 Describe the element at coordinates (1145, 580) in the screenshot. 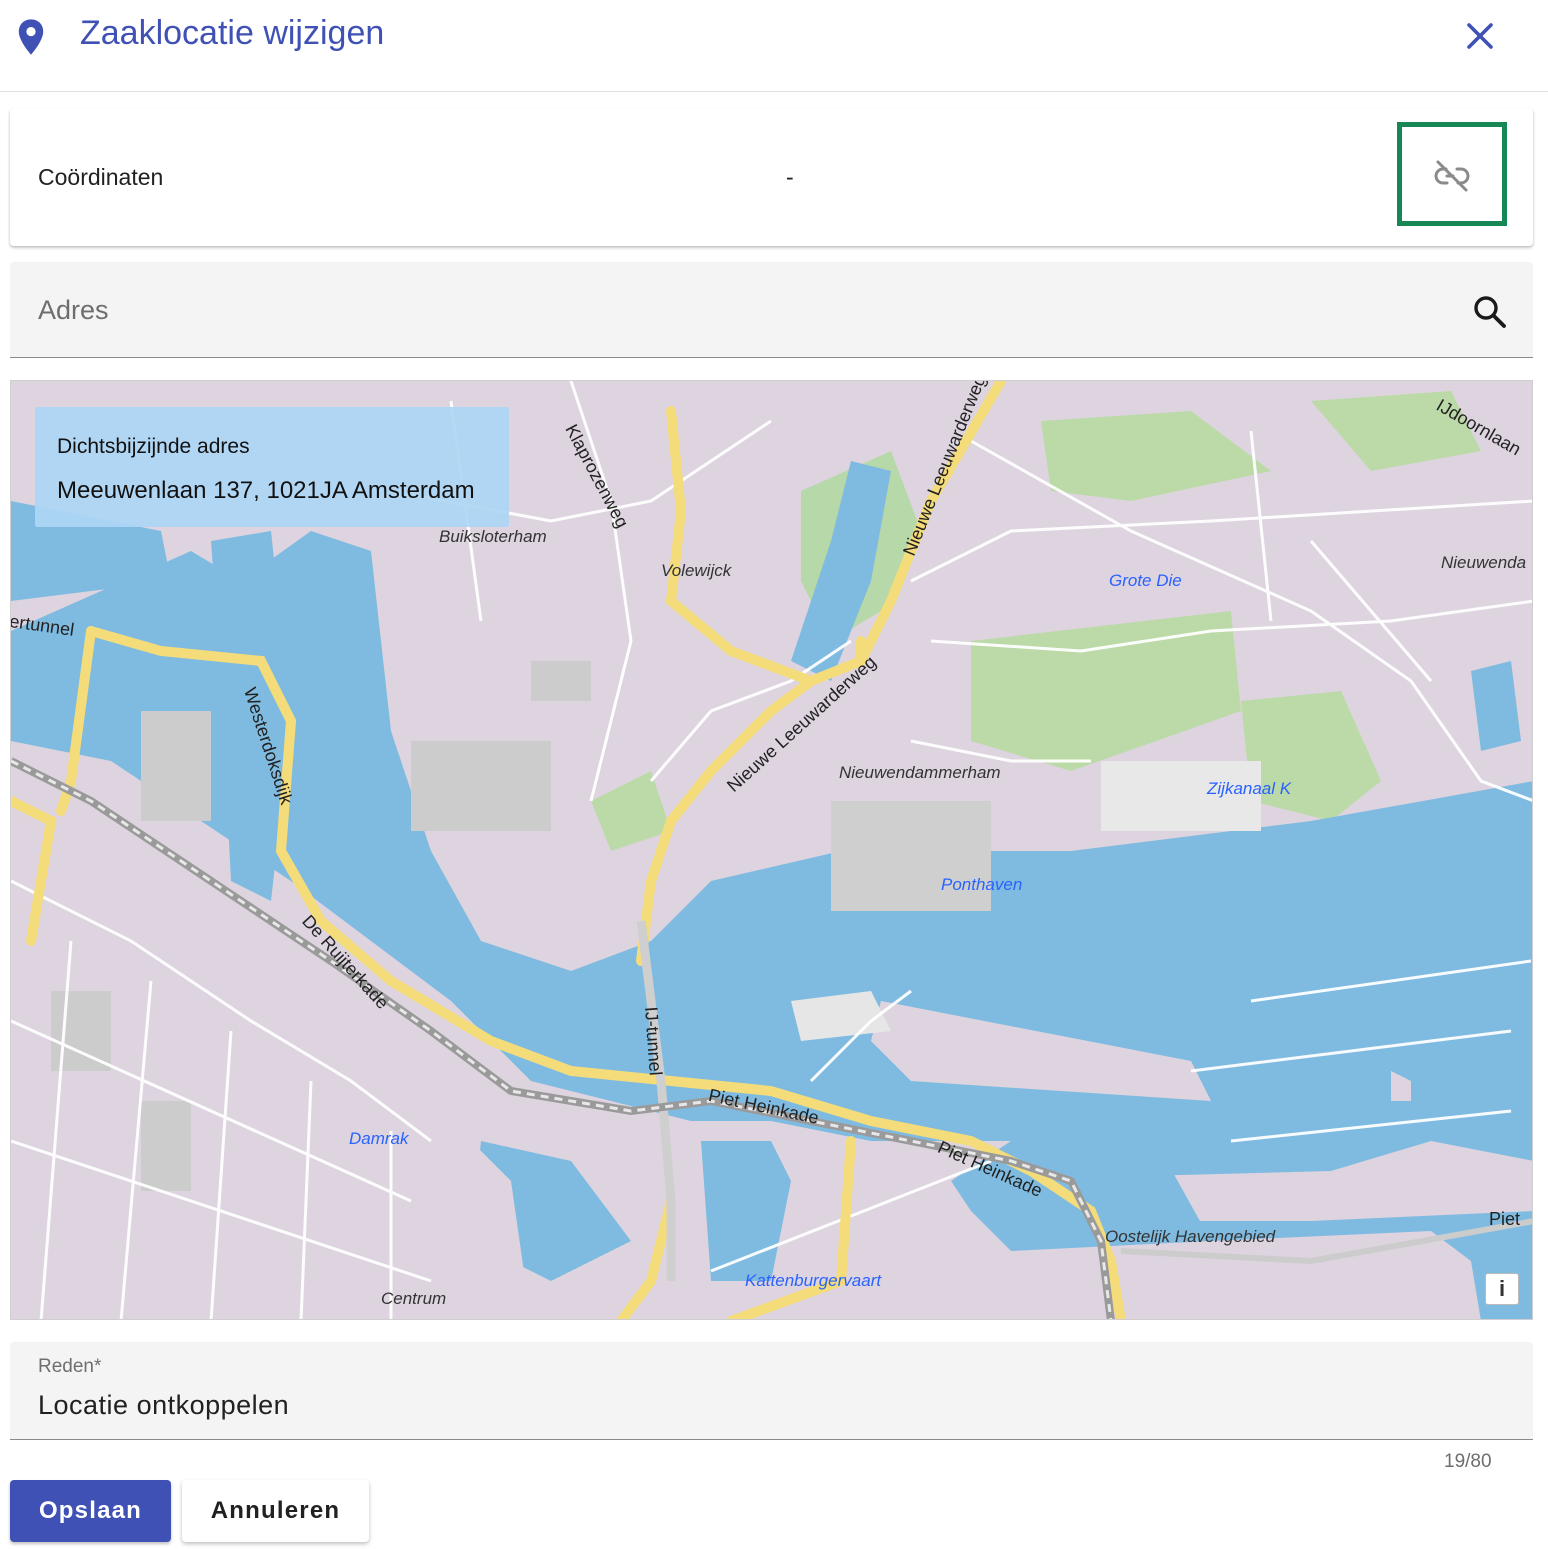

I see `map-label-grote-die: Grote Die` at that location.